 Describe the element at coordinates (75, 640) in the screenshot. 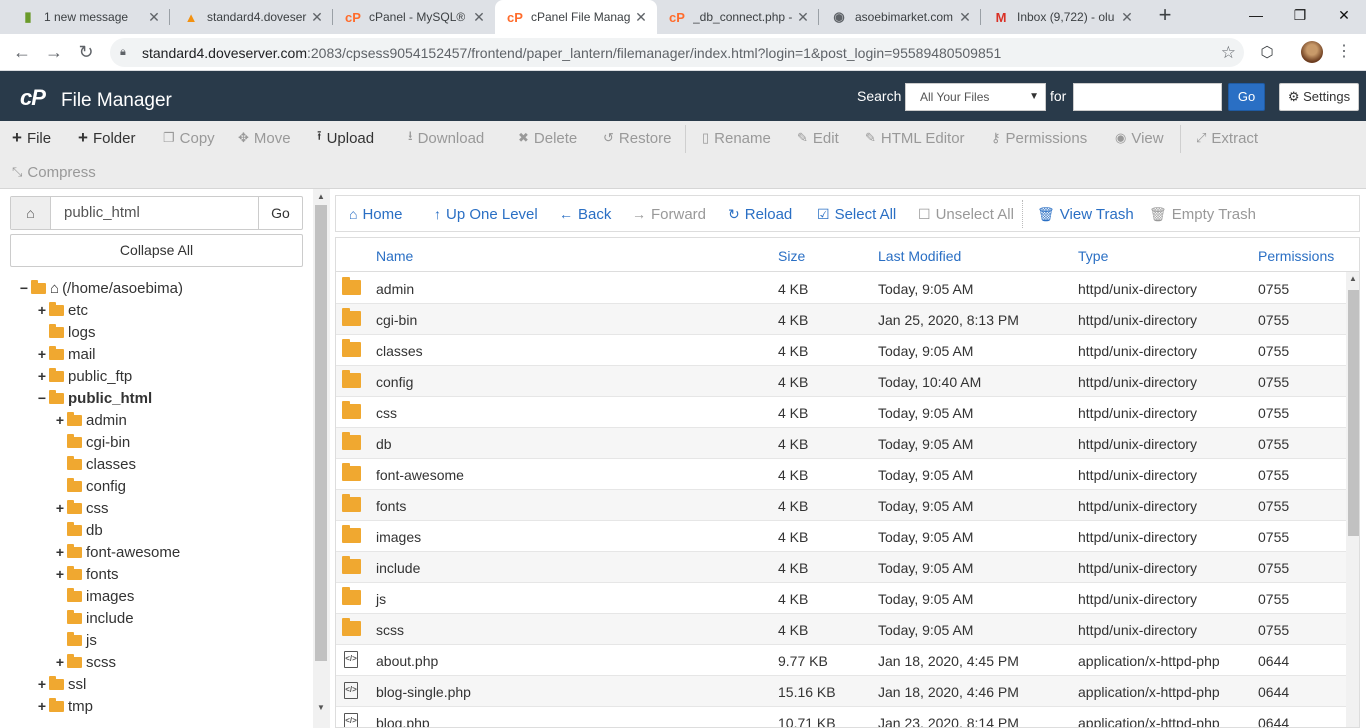

I see `tree-item: js` at that location.